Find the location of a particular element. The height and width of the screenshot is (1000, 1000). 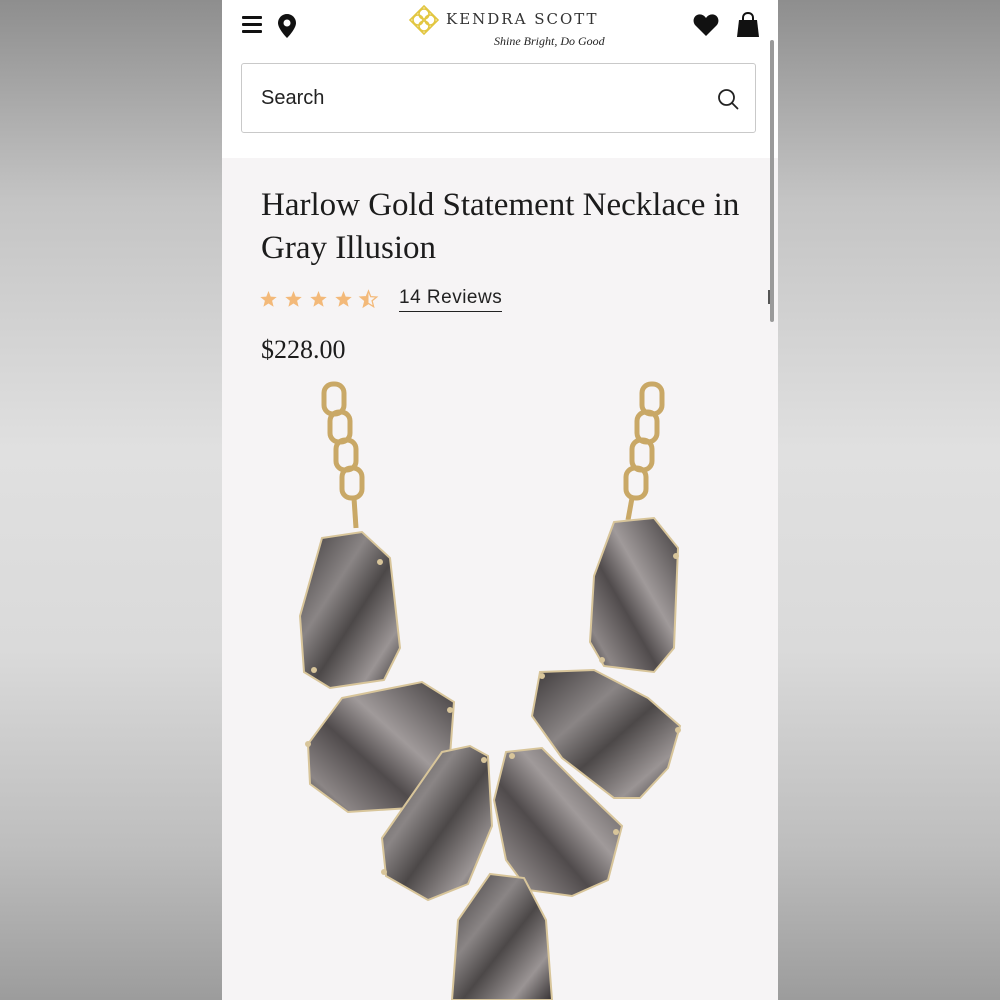

scrollbar is located at coordinates (772, 181).